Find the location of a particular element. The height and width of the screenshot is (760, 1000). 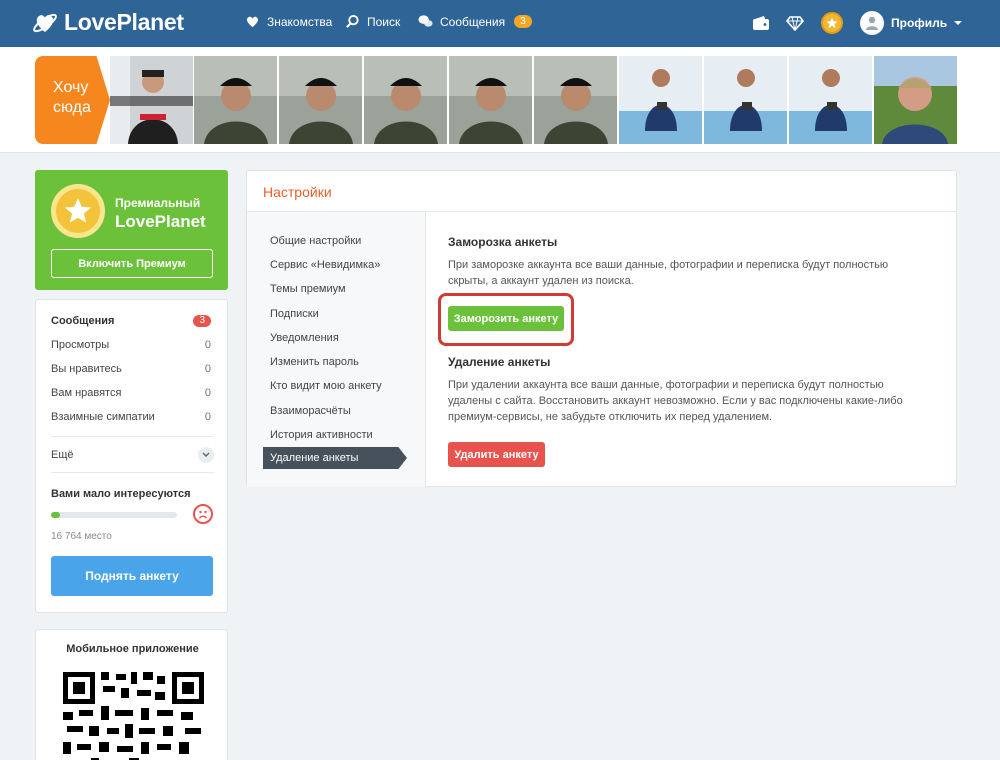

heart-icon is located at coordinates (252, 22).